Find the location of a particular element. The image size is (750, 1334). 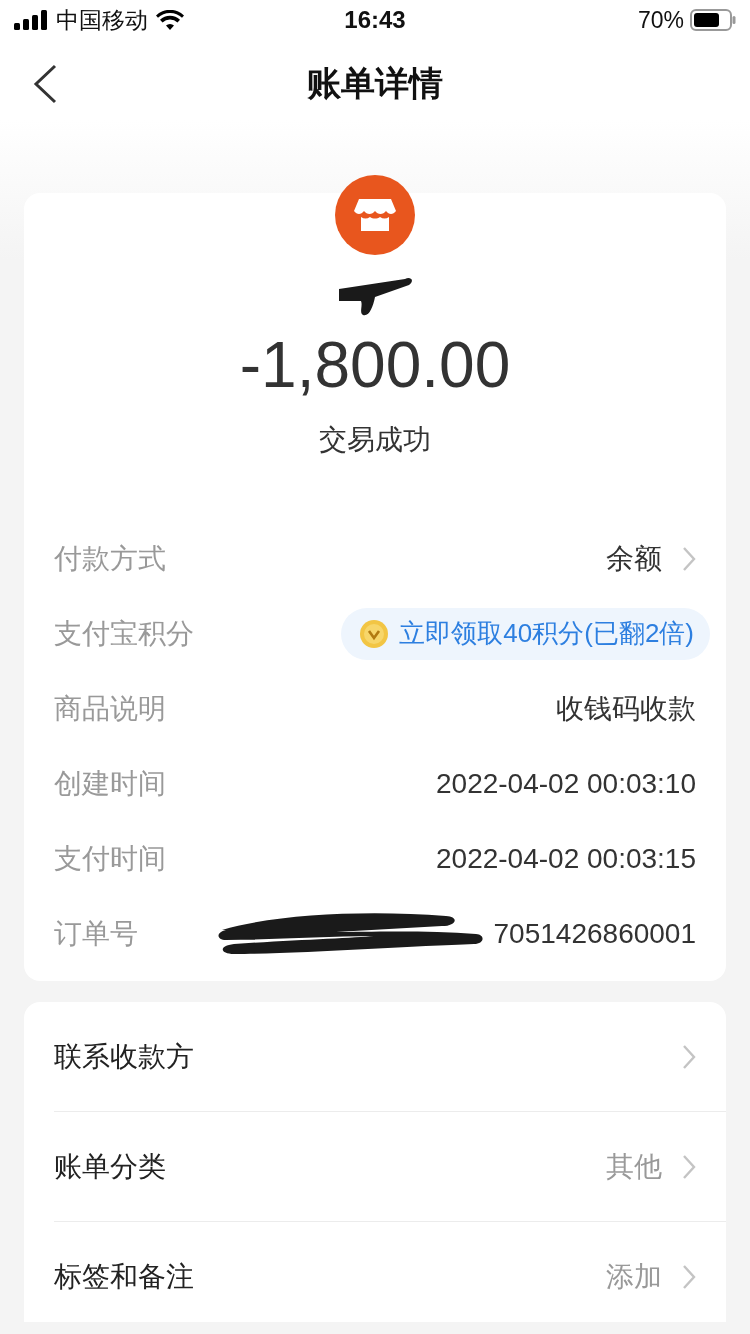

carrier-name: 中国移动 is located at coordinates (102, 20).